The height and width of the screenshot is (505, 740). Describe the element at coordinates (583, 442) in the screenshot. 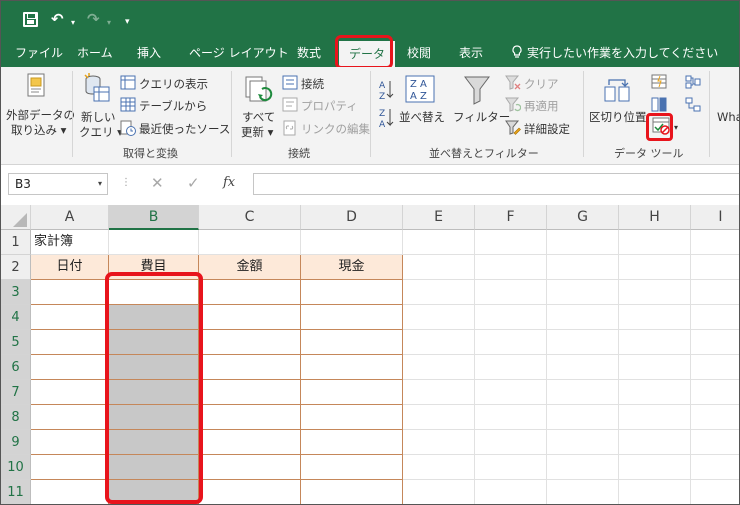

I see `cell-g9` at that location.